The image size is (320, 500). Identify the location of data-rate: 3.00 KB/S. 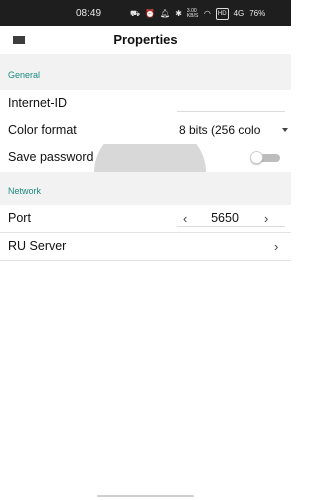
(192, 13).